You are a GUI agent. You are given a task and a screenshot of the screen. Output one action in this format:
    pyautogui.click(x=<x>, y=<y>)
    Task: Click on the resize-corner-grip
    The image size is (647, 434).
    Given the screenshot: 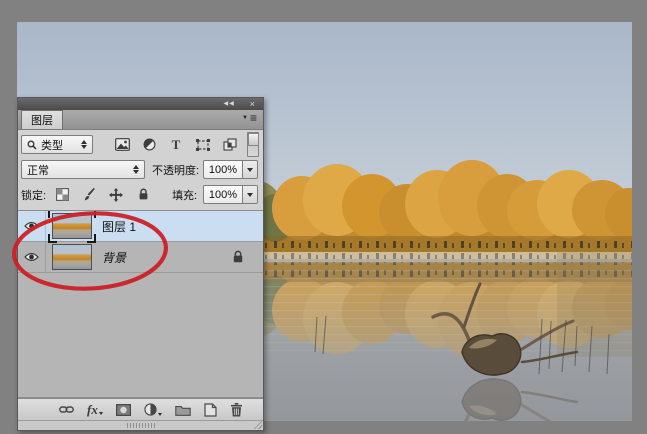 What is the action you would take?
    pyautogui.click(x=257, y=424)
    